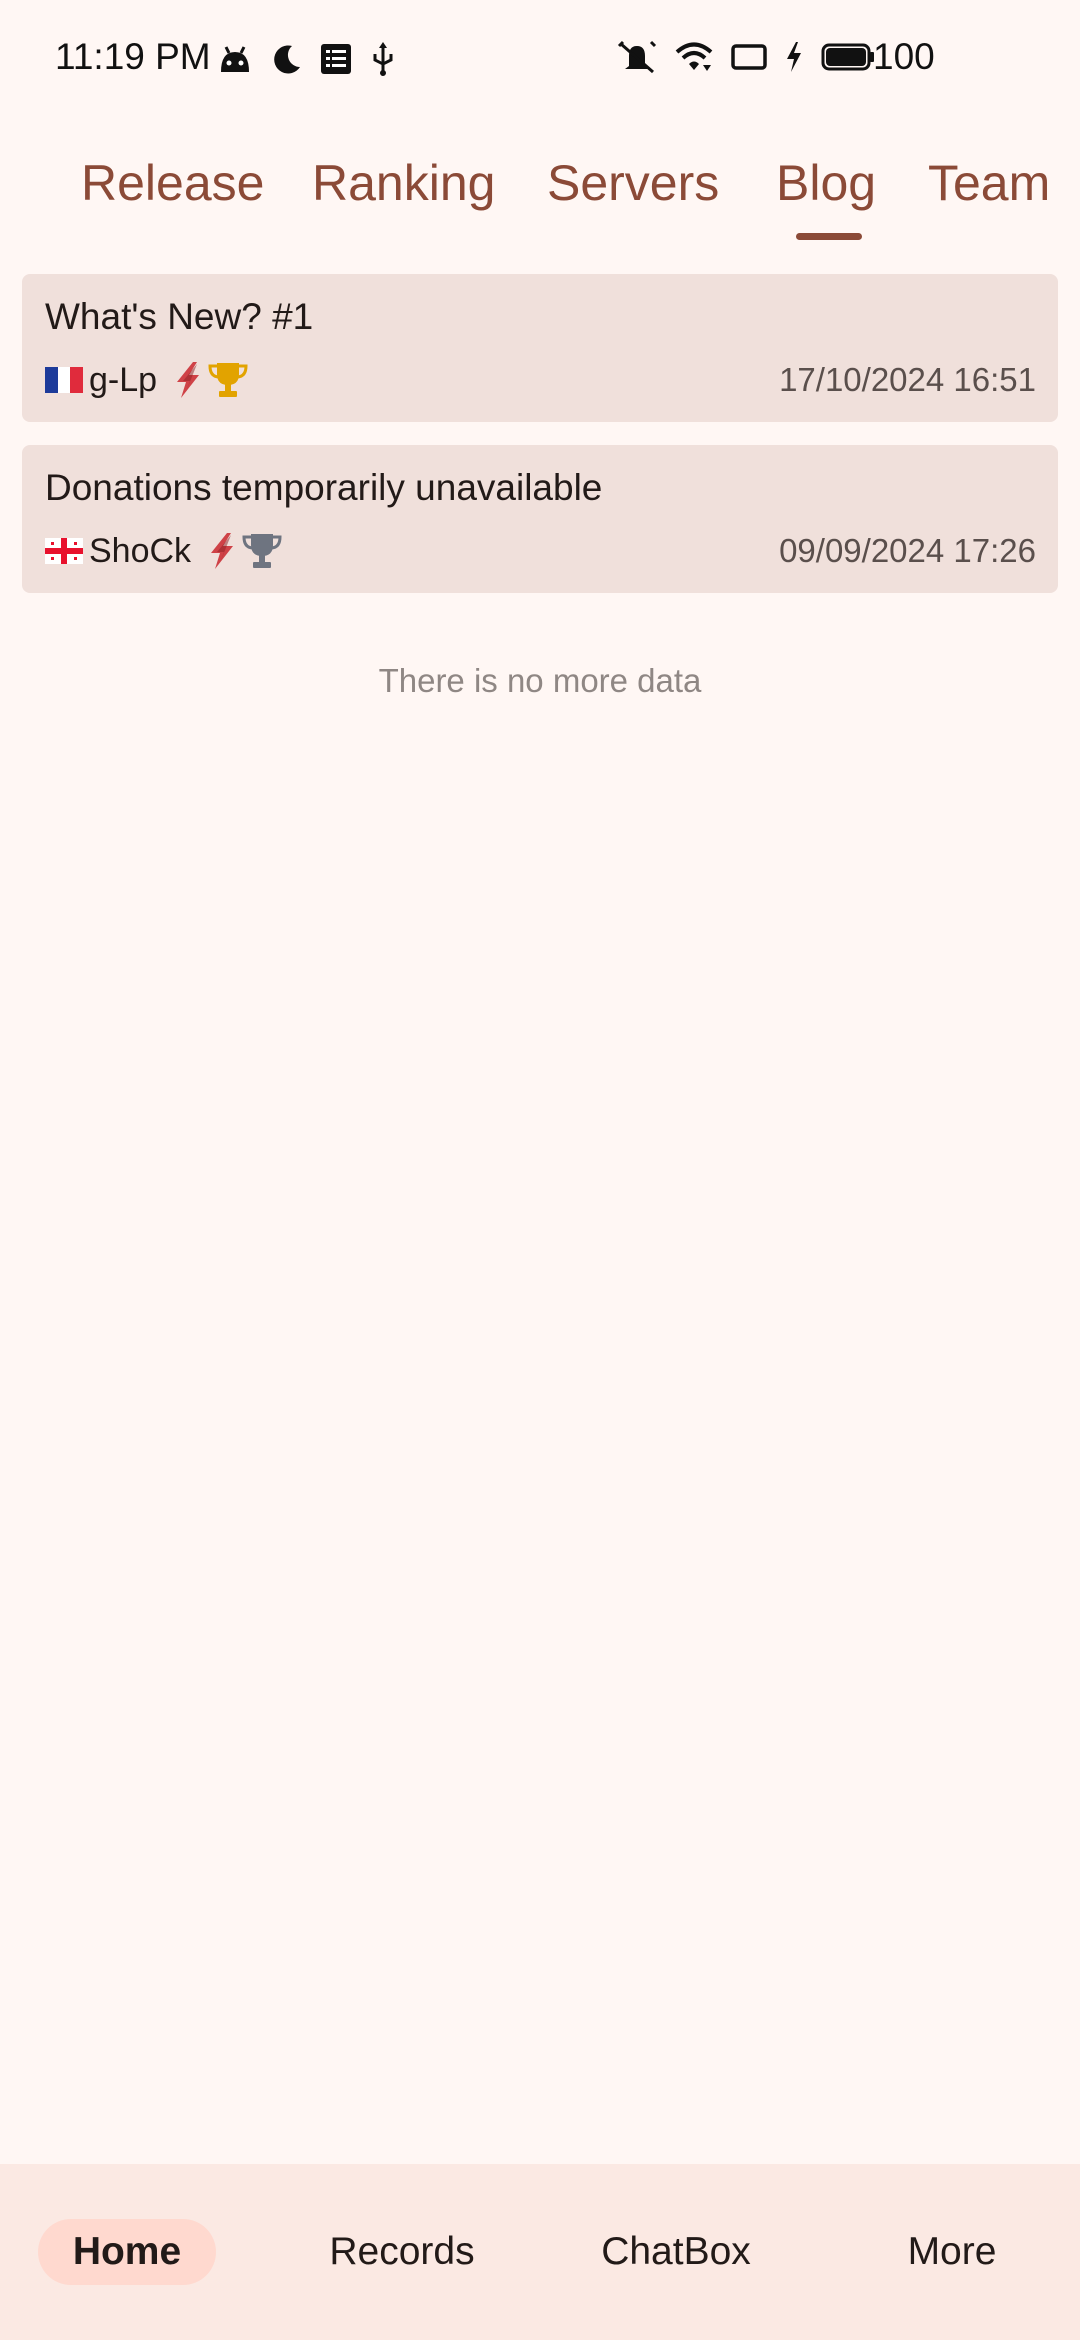 The height and width of the screenshot is (2340, 1080). Describe the element at coordinates (749, 57) in the screenshot. I see `cast-icon` at that location.